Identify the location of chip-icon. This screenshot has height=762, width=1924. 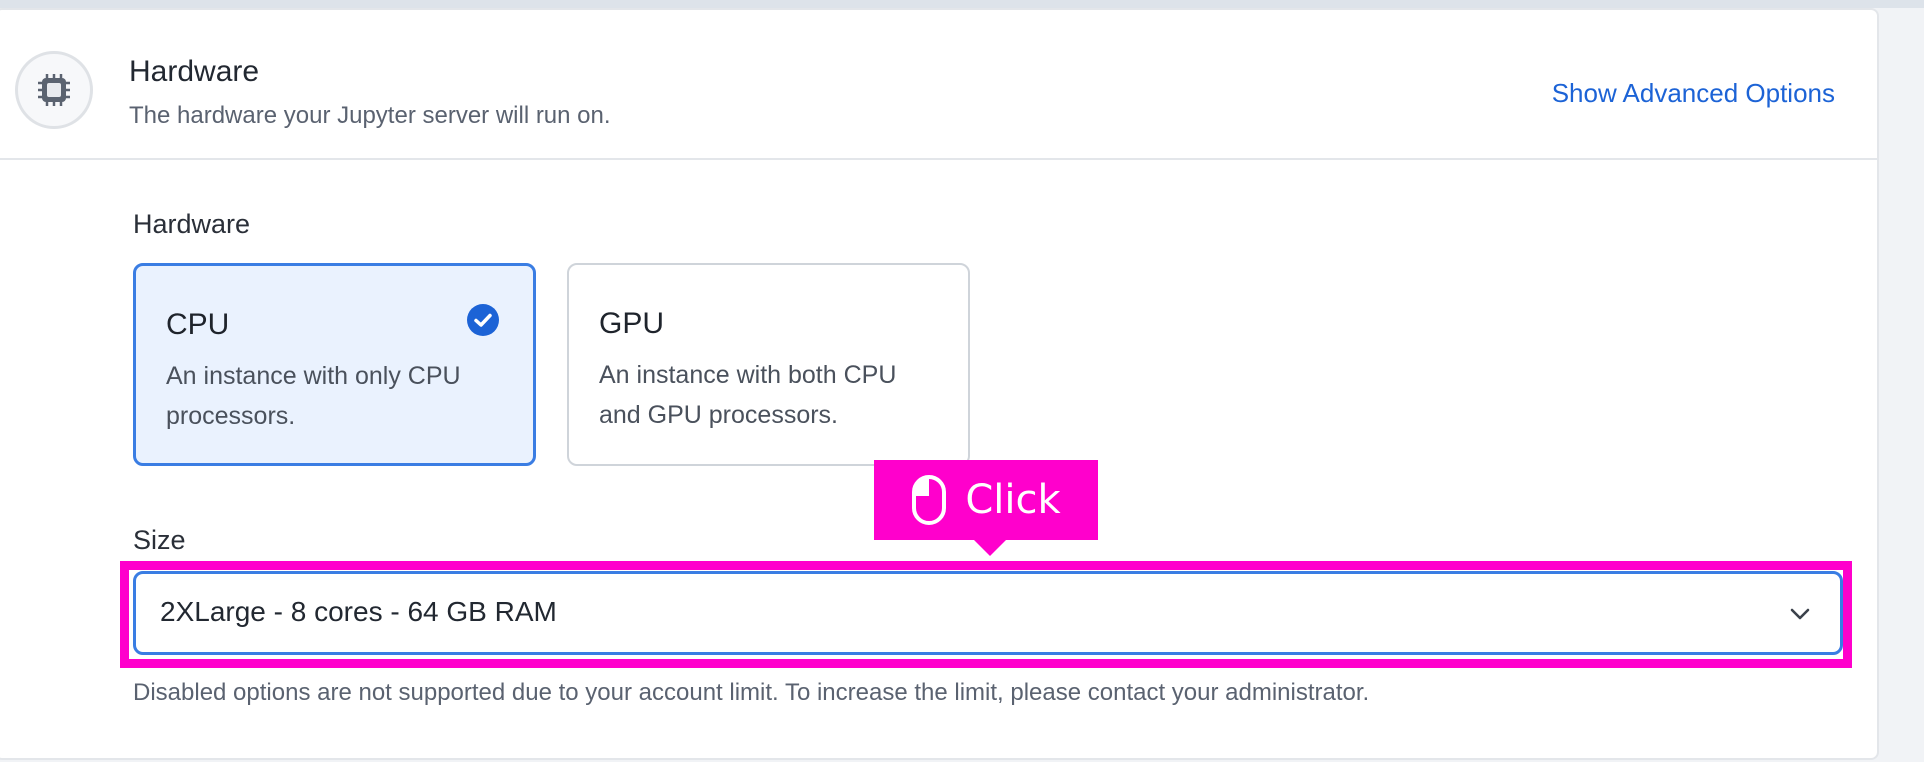
(54, 90).